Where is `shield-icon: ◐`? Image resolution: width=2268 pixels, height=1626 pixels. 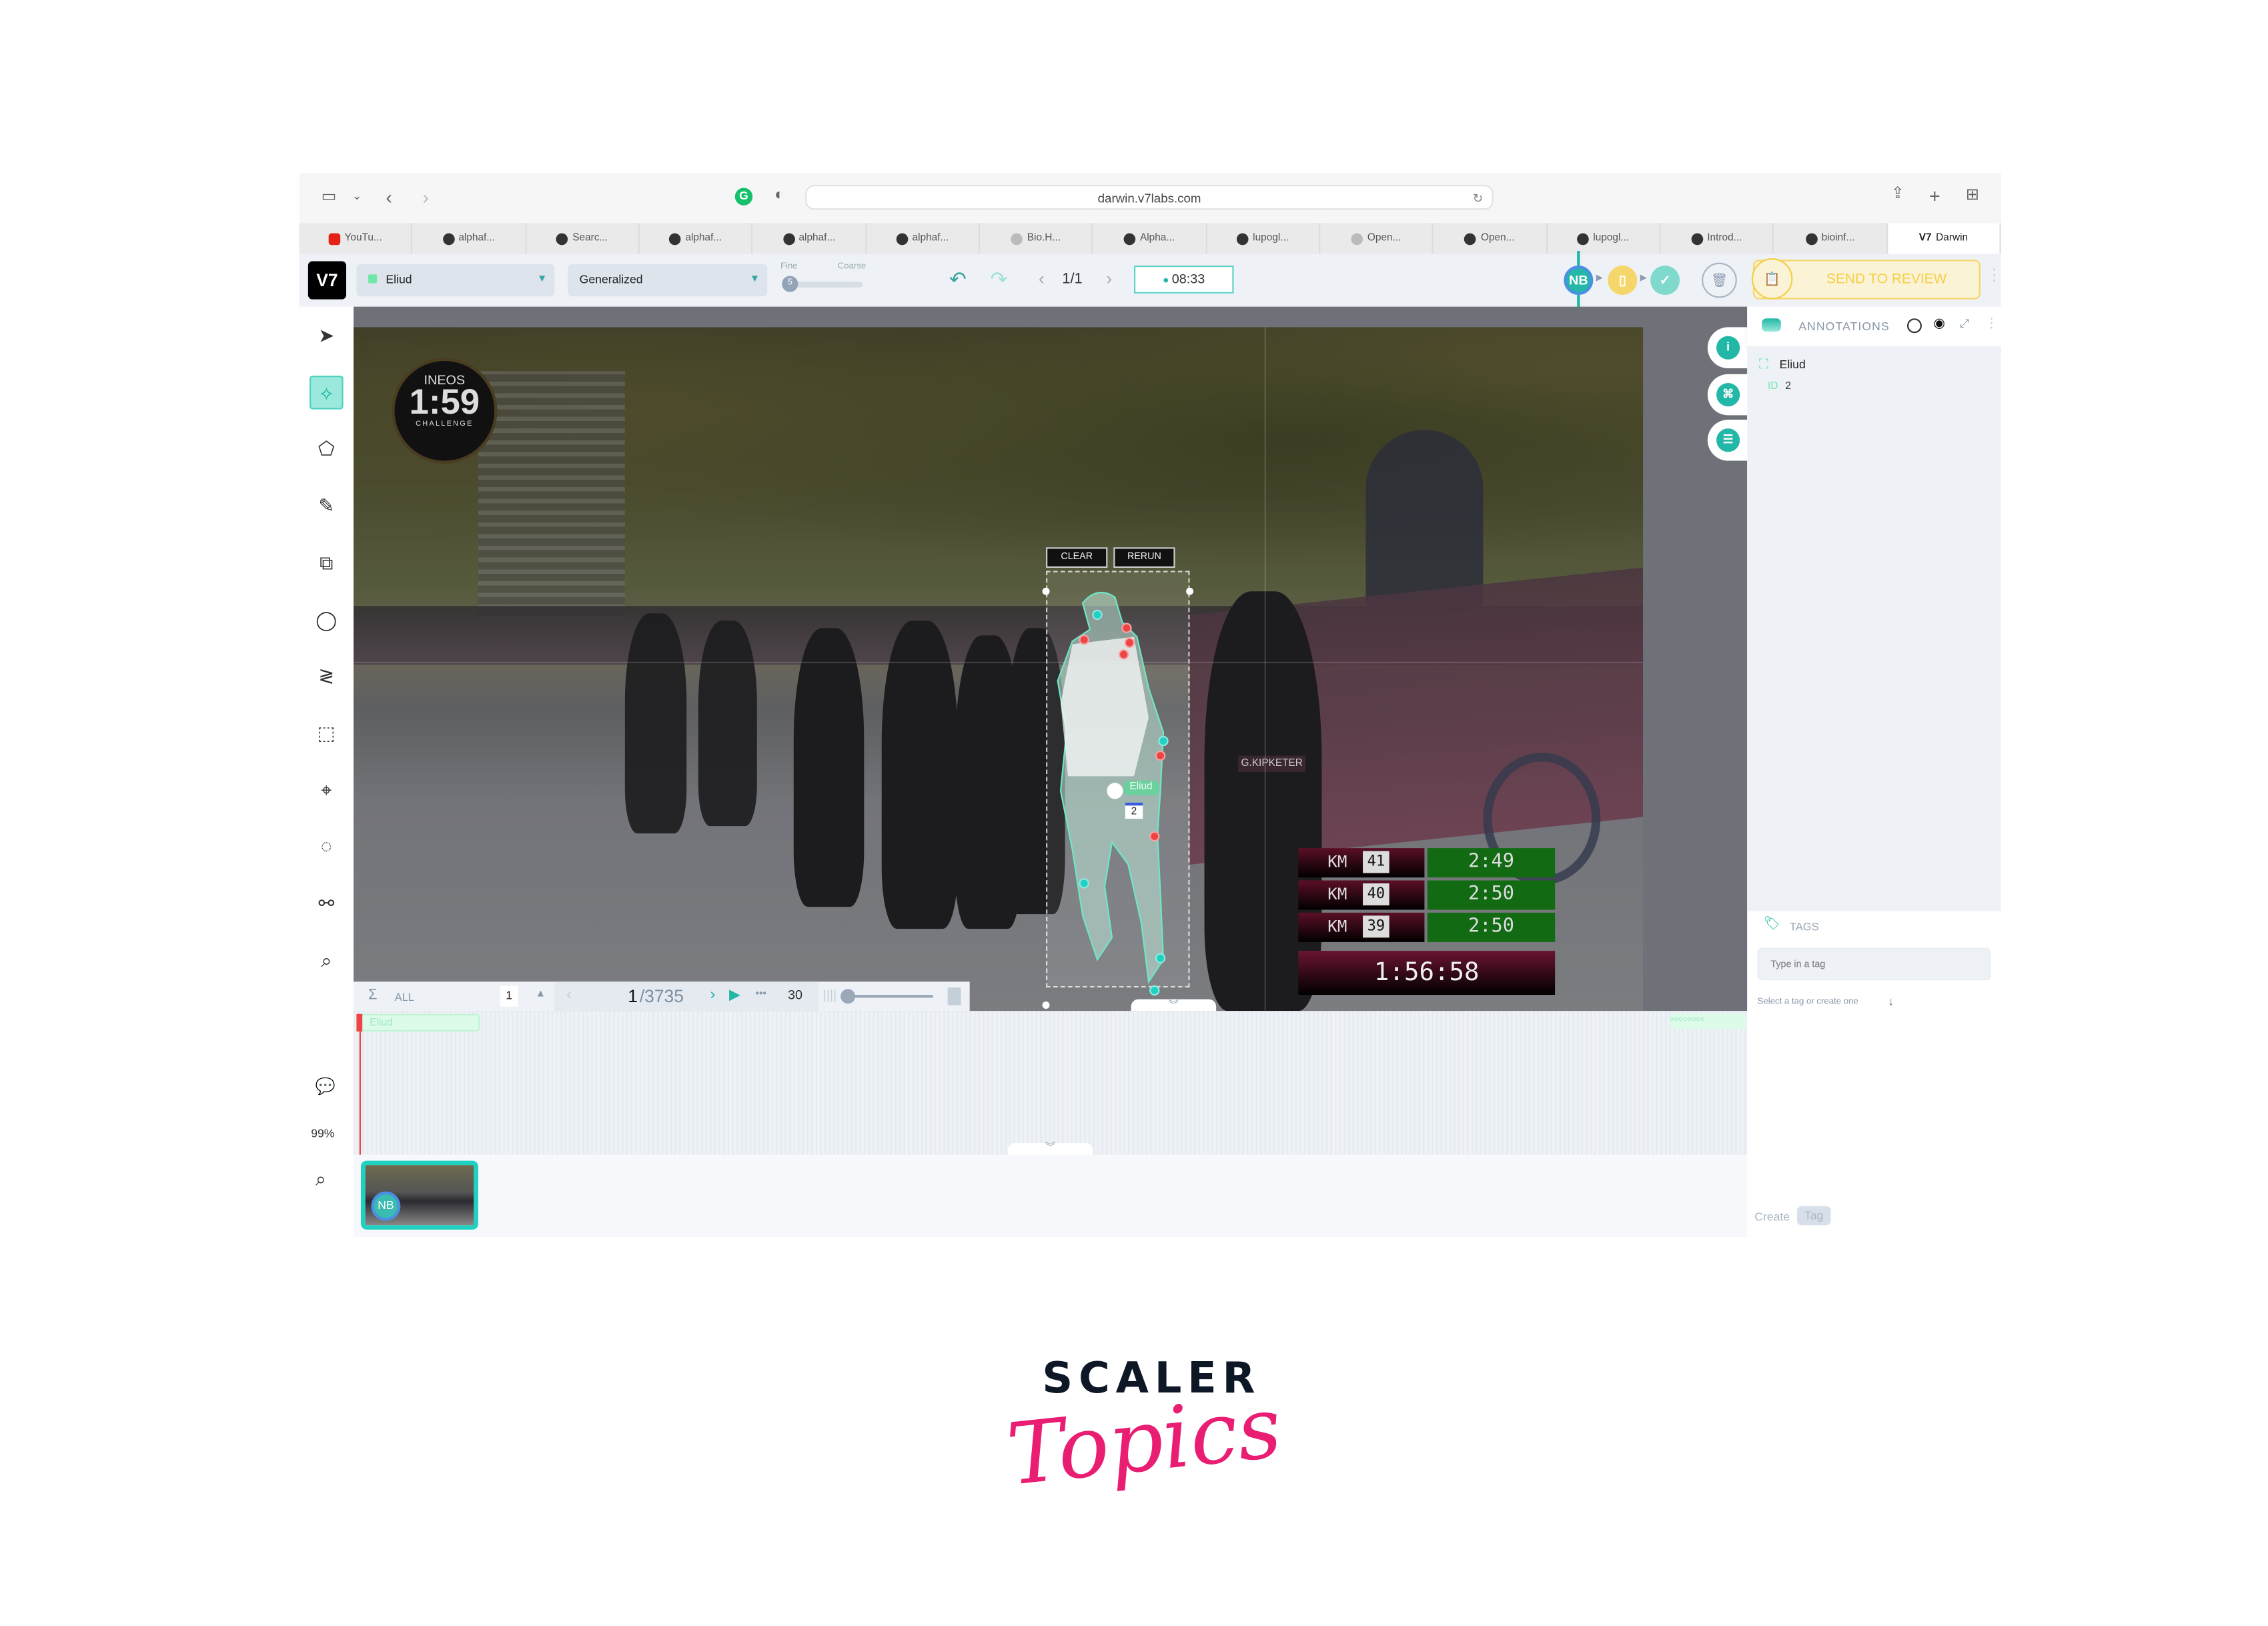 shield-icon: ◐ is located at coordinates (779, 195).